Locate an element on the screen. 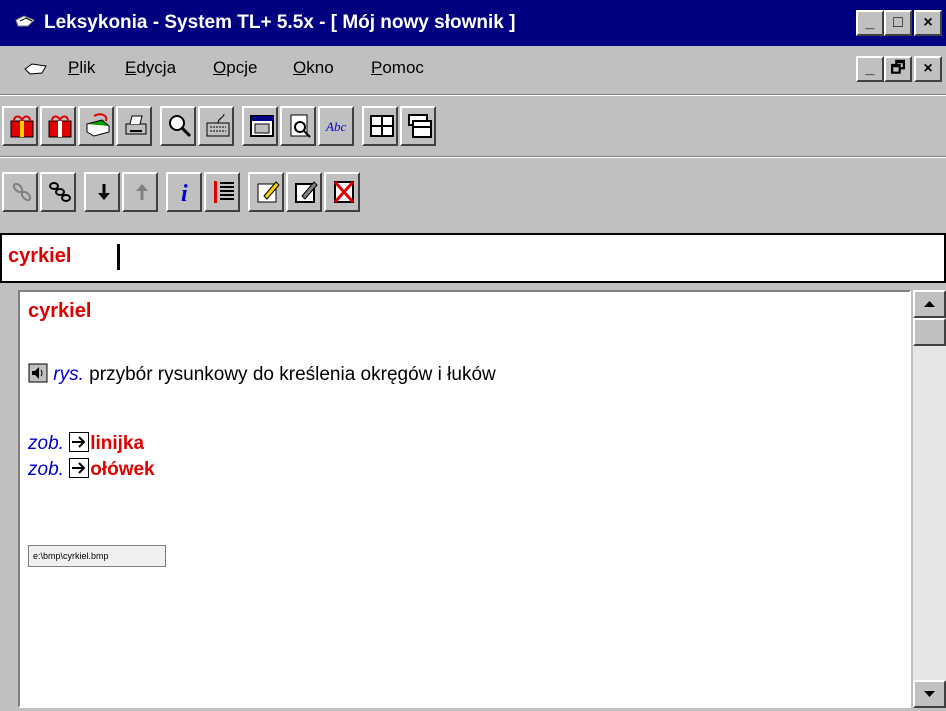 This screenshot has height=711, width=946. edit-entry-alt-button is located at coordinates (304, 192).